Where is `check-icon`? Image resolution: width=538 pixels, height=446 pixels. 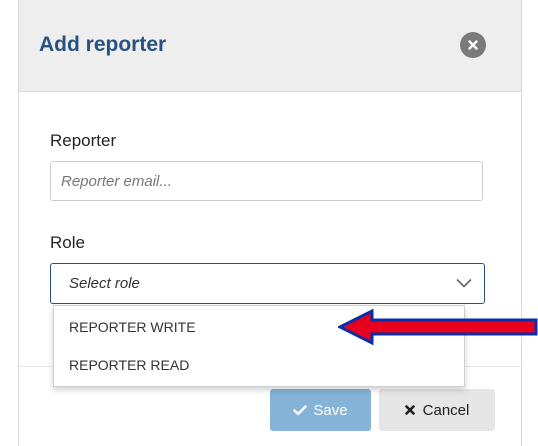 check-icon is located at coordinates (300, 409).